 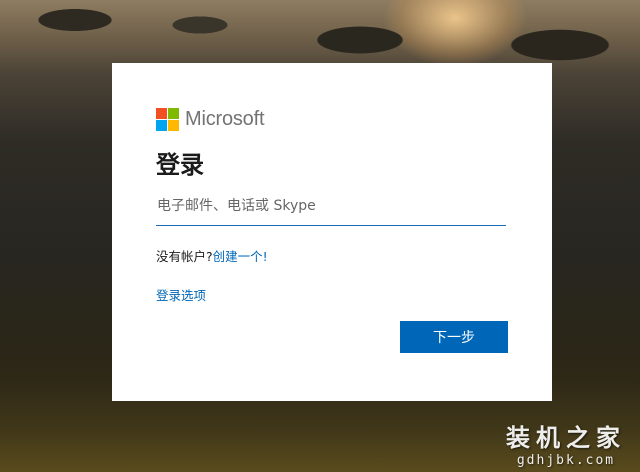 I want to click on signin-options-link: 登录选项, so click(x=181, y=295).